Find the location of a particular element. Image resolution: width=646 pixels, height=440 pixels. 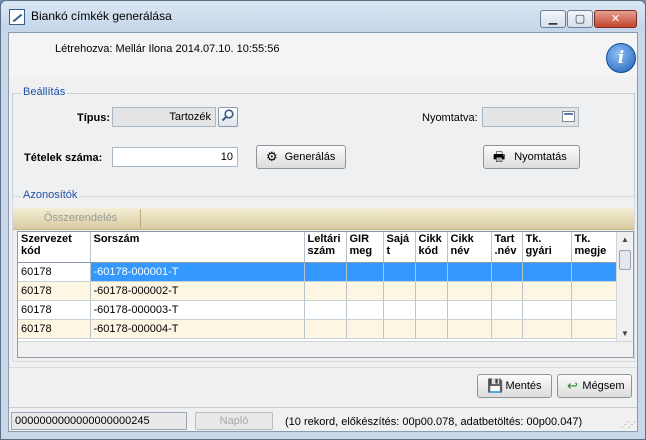

table-cell: -60178-000004-T is located at coordinates (197, 329).